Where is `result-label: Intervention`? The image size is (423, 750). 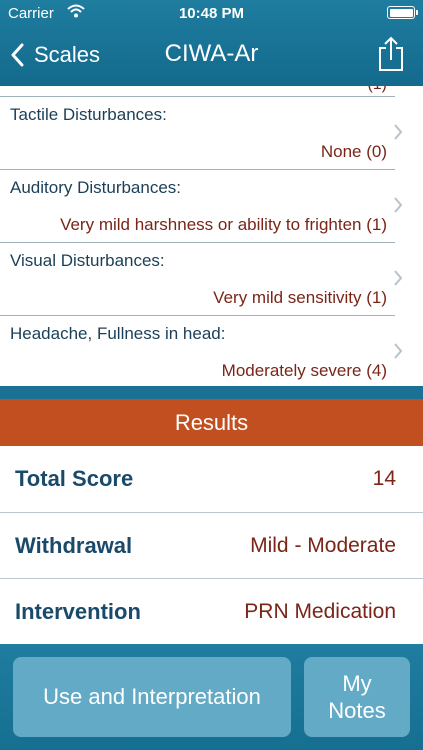 result-label: Intervention is located at coordinates (78, 611).